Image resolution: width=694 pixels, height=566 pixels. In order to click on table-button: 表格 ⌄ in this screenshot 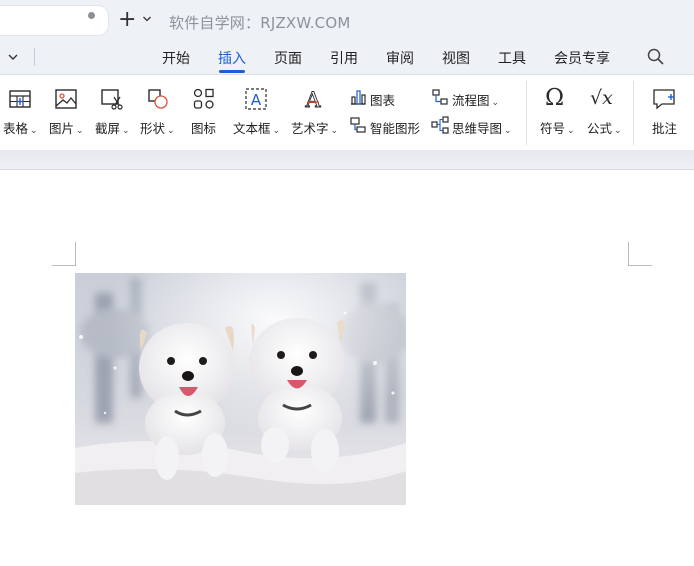, I will do `click(20, 127)`.